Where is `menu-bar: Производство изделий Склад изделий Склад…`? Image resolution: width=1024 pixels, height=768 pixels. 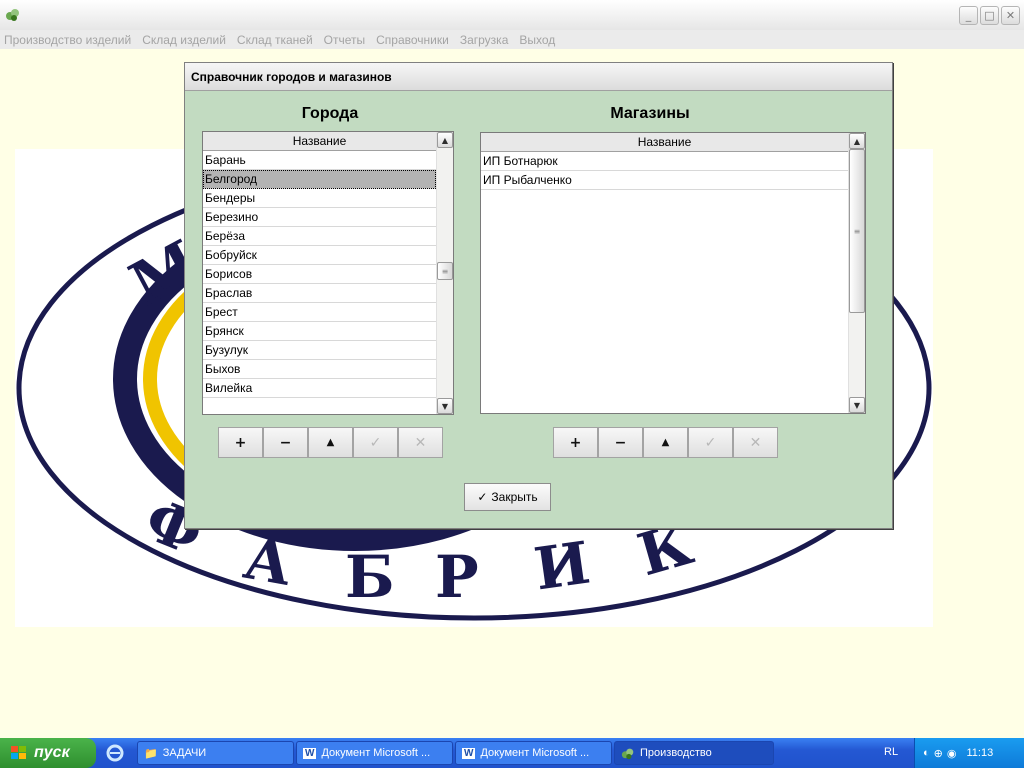
menu-bar: Производство изделий Склад изделий Склад… is located at coordinates (512, 39).